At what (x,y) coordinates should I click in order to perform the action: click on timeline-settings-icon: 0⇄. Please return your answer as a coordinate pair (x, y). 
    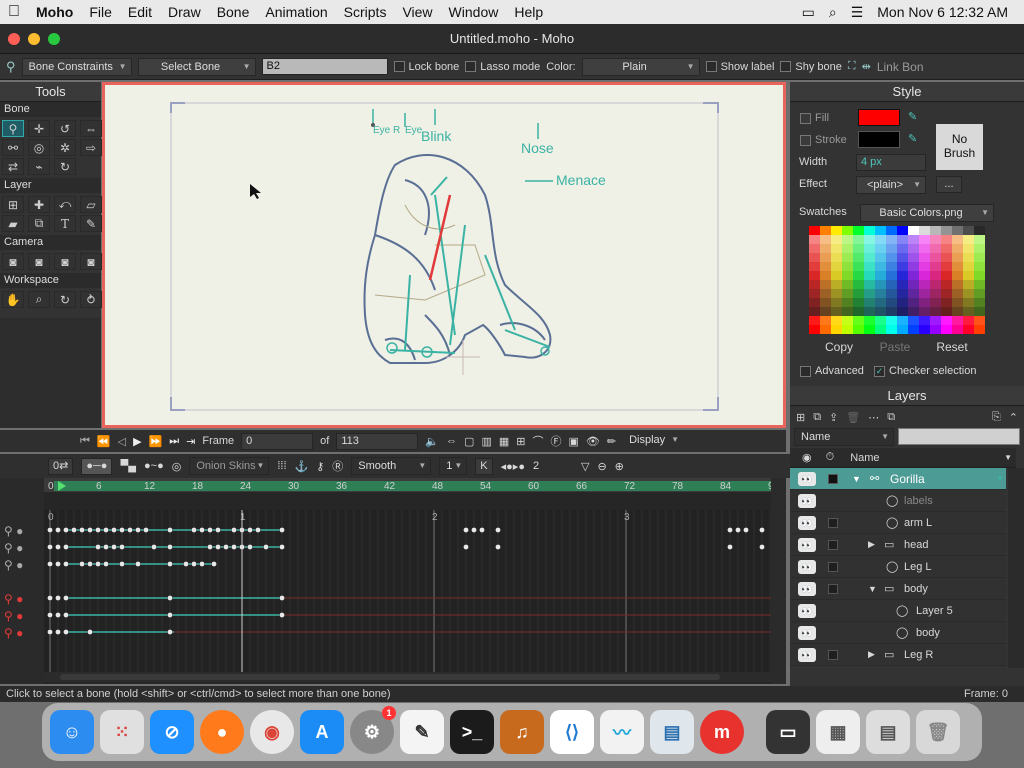
    Looking at the image, I should click on (61, 466).